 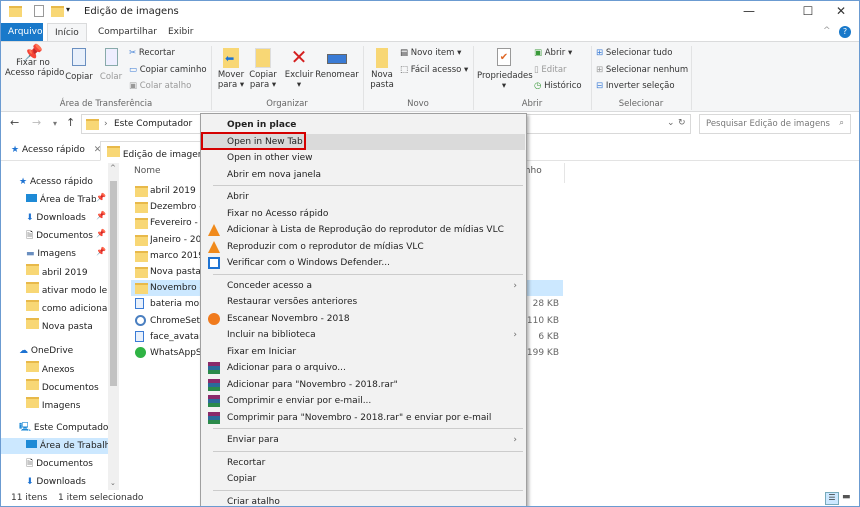 What do you see at coordinates (57, 11) in the screenshot?
I see `new-folder-quick-icon` at bounding box center [57, 11].